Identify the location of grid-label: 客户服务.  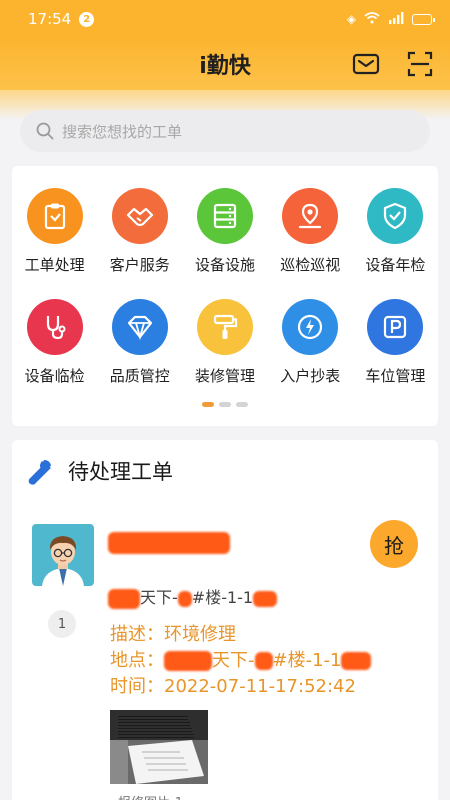
(139, 265).